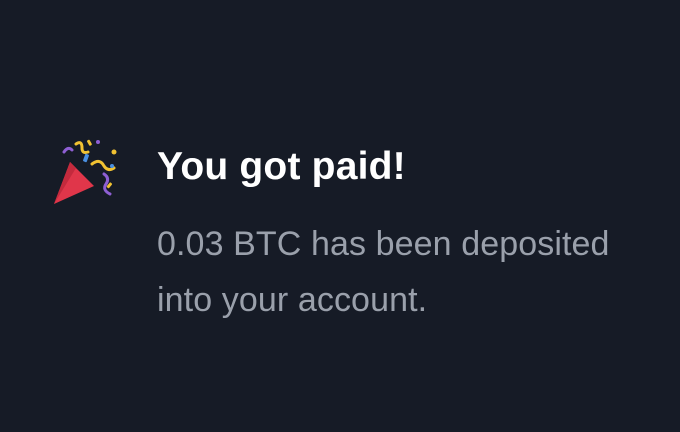  What do you see at coordinates (281, 166) in the screenshot?
I see `notification-title: You got paid!` at bounding box center [281, 166].